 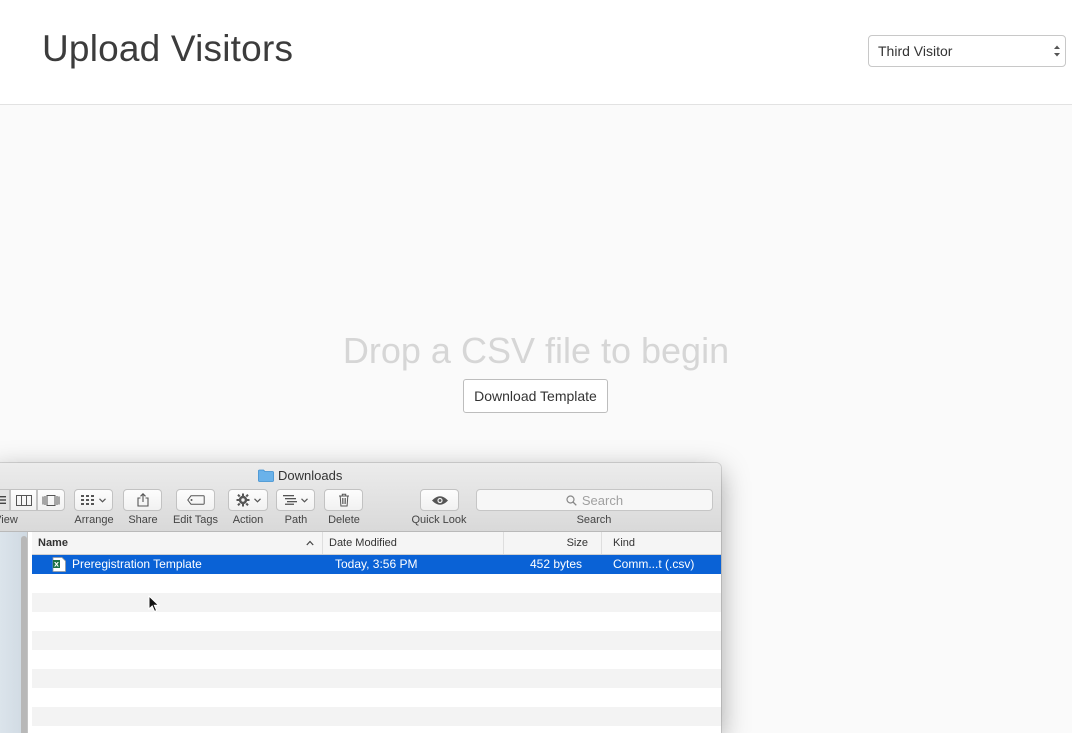 I want to click on edit-tags-label: Edit Tags, so click(x=195, y=520).